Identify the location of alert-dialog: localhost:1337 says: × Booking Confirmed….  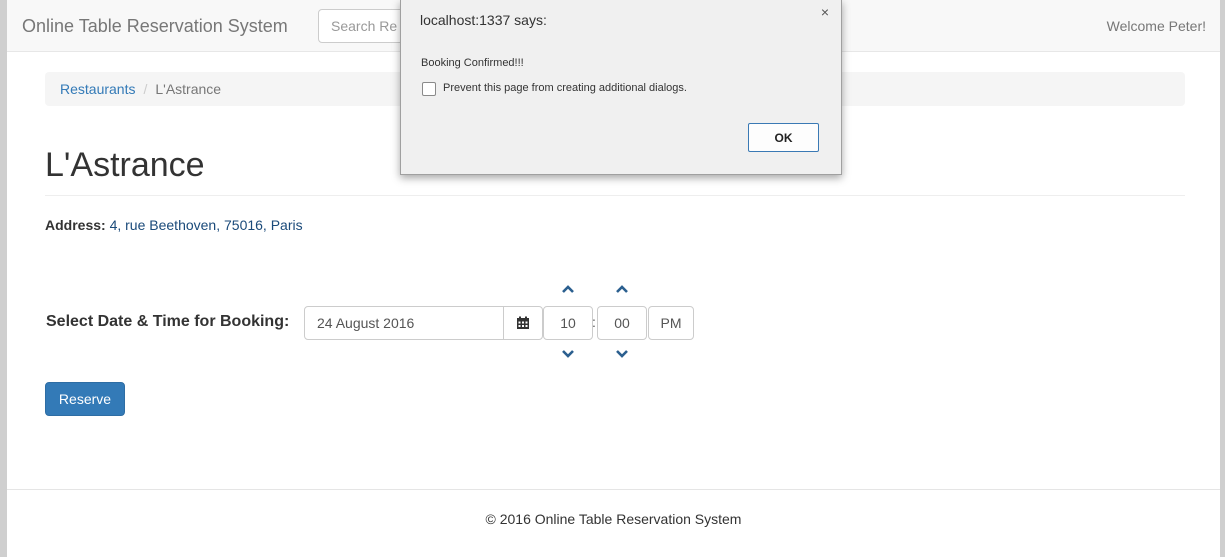
(621, 87).